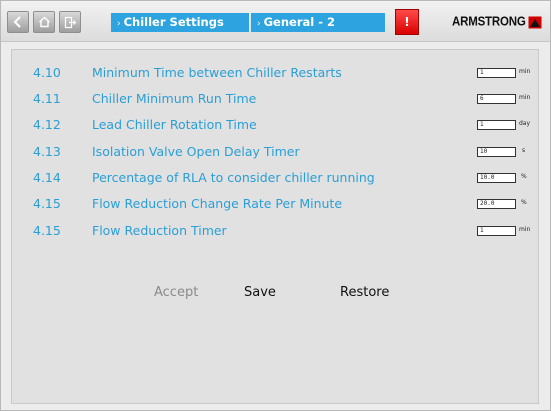 This screenshot has width=551, height=411. What do you see at coordinates (47, 72) in the screenshot?
I see `setting-number: 4.10` at bounding box center [47, 72].